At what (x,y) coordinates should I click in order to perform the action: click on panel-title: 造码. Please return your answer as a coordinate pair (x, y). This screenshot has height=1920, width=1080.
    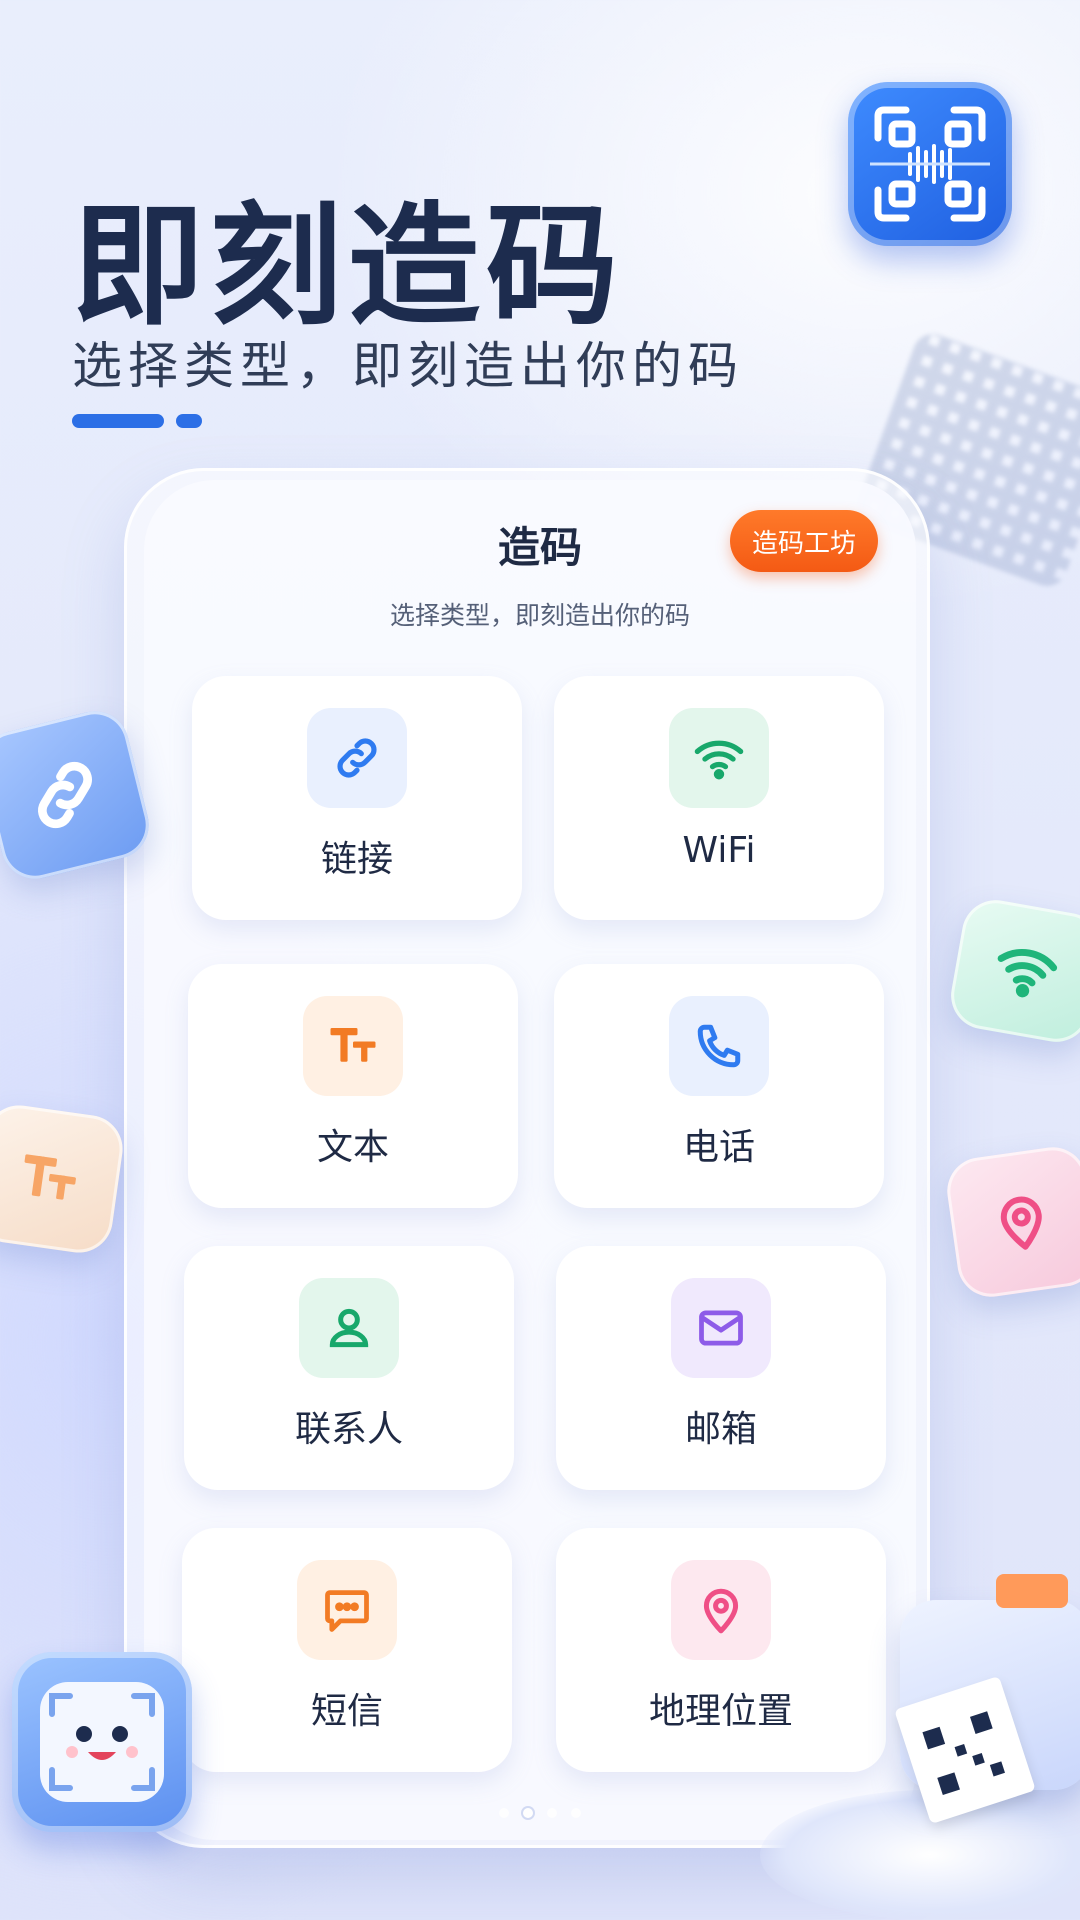
    Looking at the image, I should click on (539, 547).